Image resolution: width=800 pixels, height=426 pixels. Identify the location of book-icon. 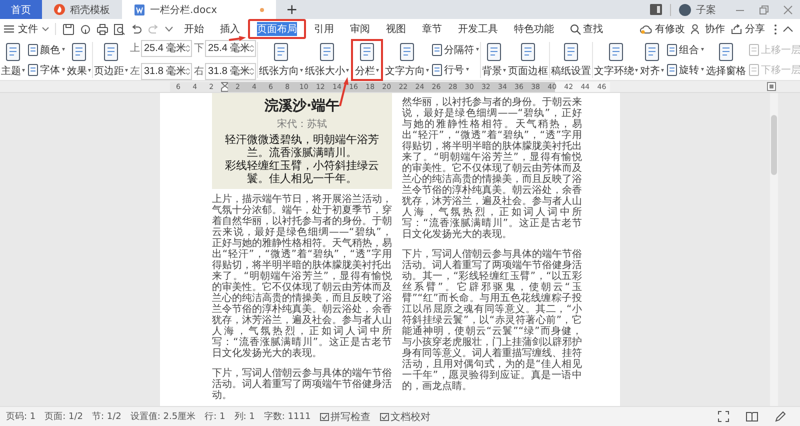
(752, 416).